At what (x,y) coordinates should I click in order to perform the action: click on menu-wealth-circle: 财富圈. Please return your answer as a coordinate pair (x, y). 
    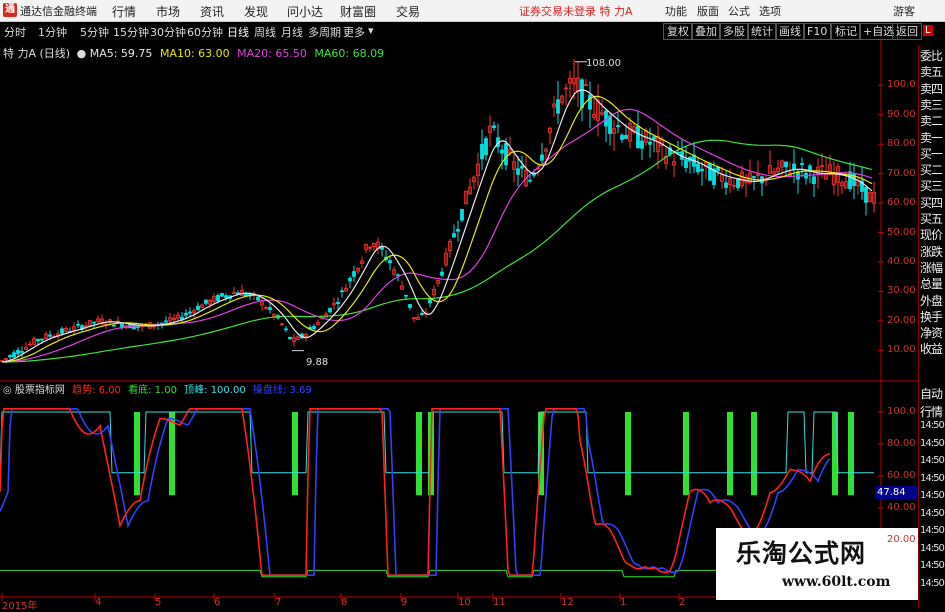
    Looking at the image, I should click on (358, 11).